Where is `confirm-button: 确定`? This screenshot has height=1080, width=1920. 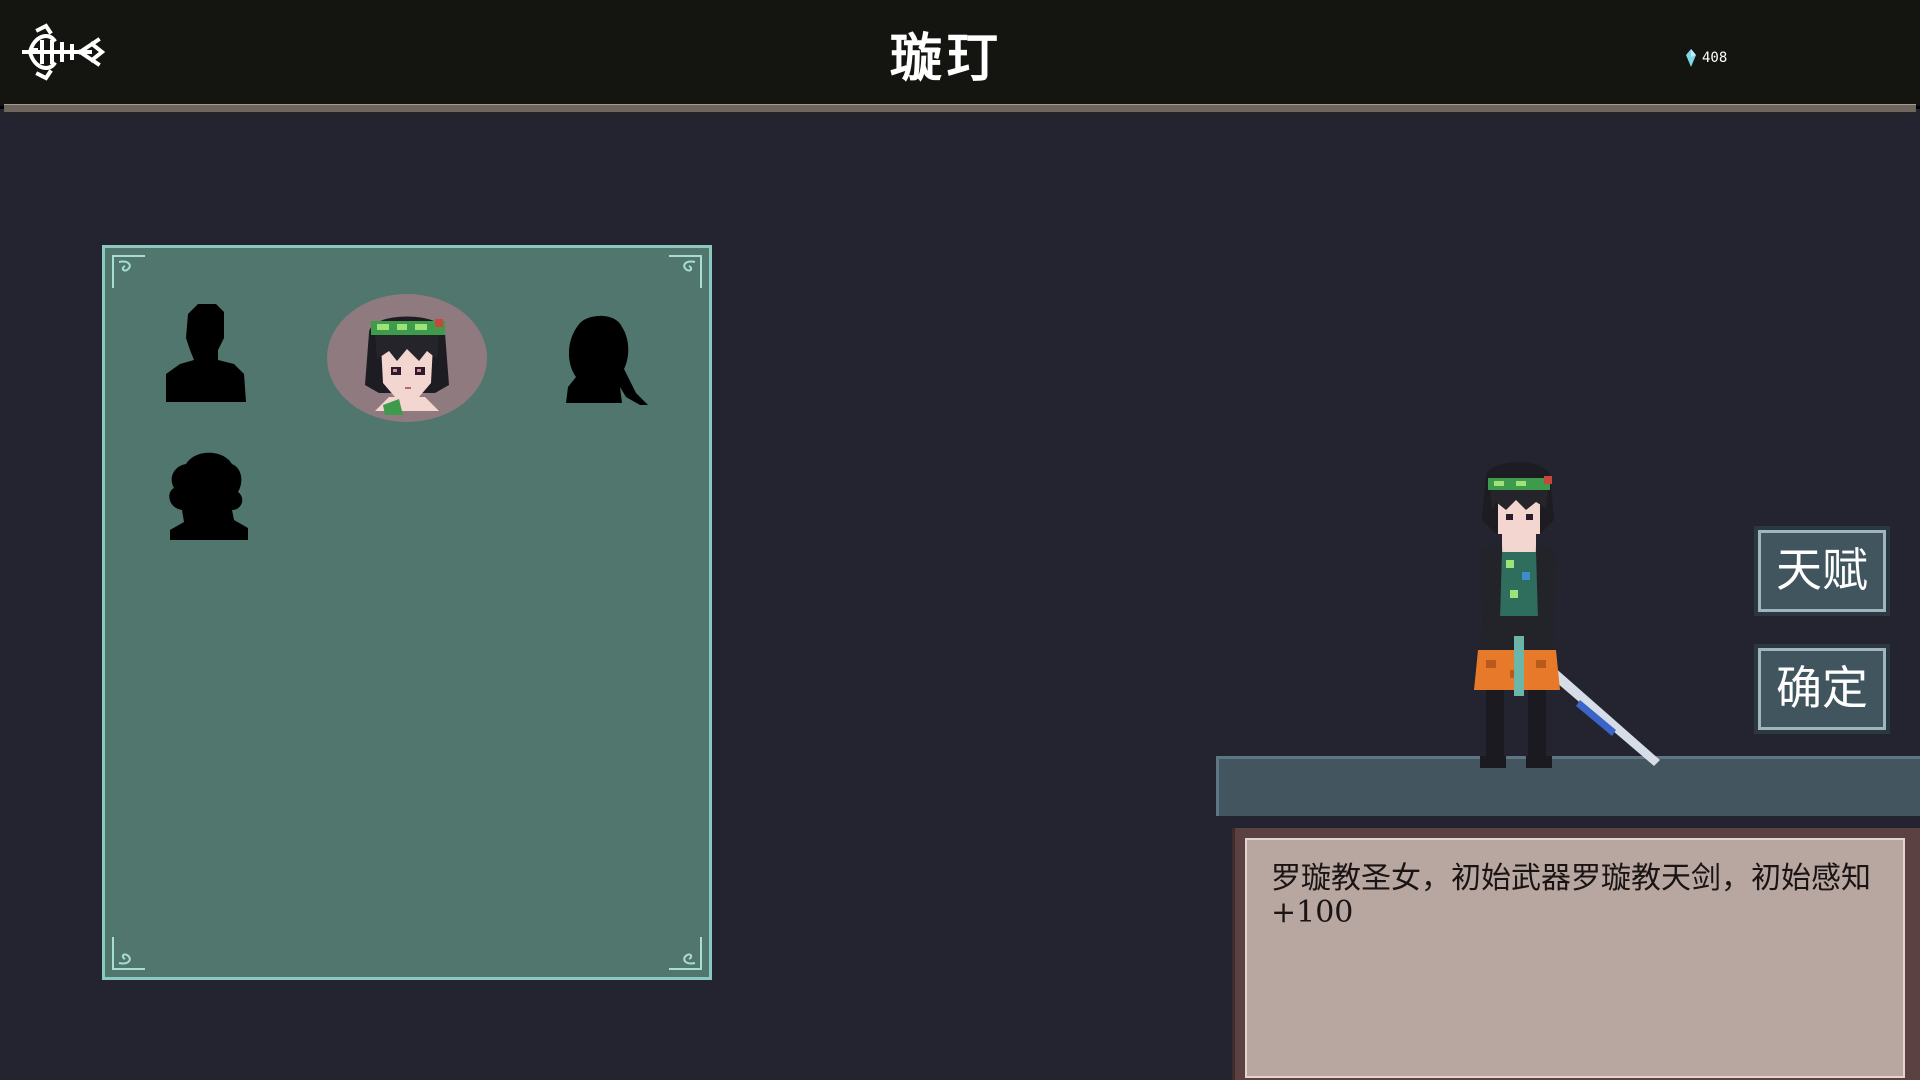 confirm-button: 确定 is located at coordinates (1822, 689).